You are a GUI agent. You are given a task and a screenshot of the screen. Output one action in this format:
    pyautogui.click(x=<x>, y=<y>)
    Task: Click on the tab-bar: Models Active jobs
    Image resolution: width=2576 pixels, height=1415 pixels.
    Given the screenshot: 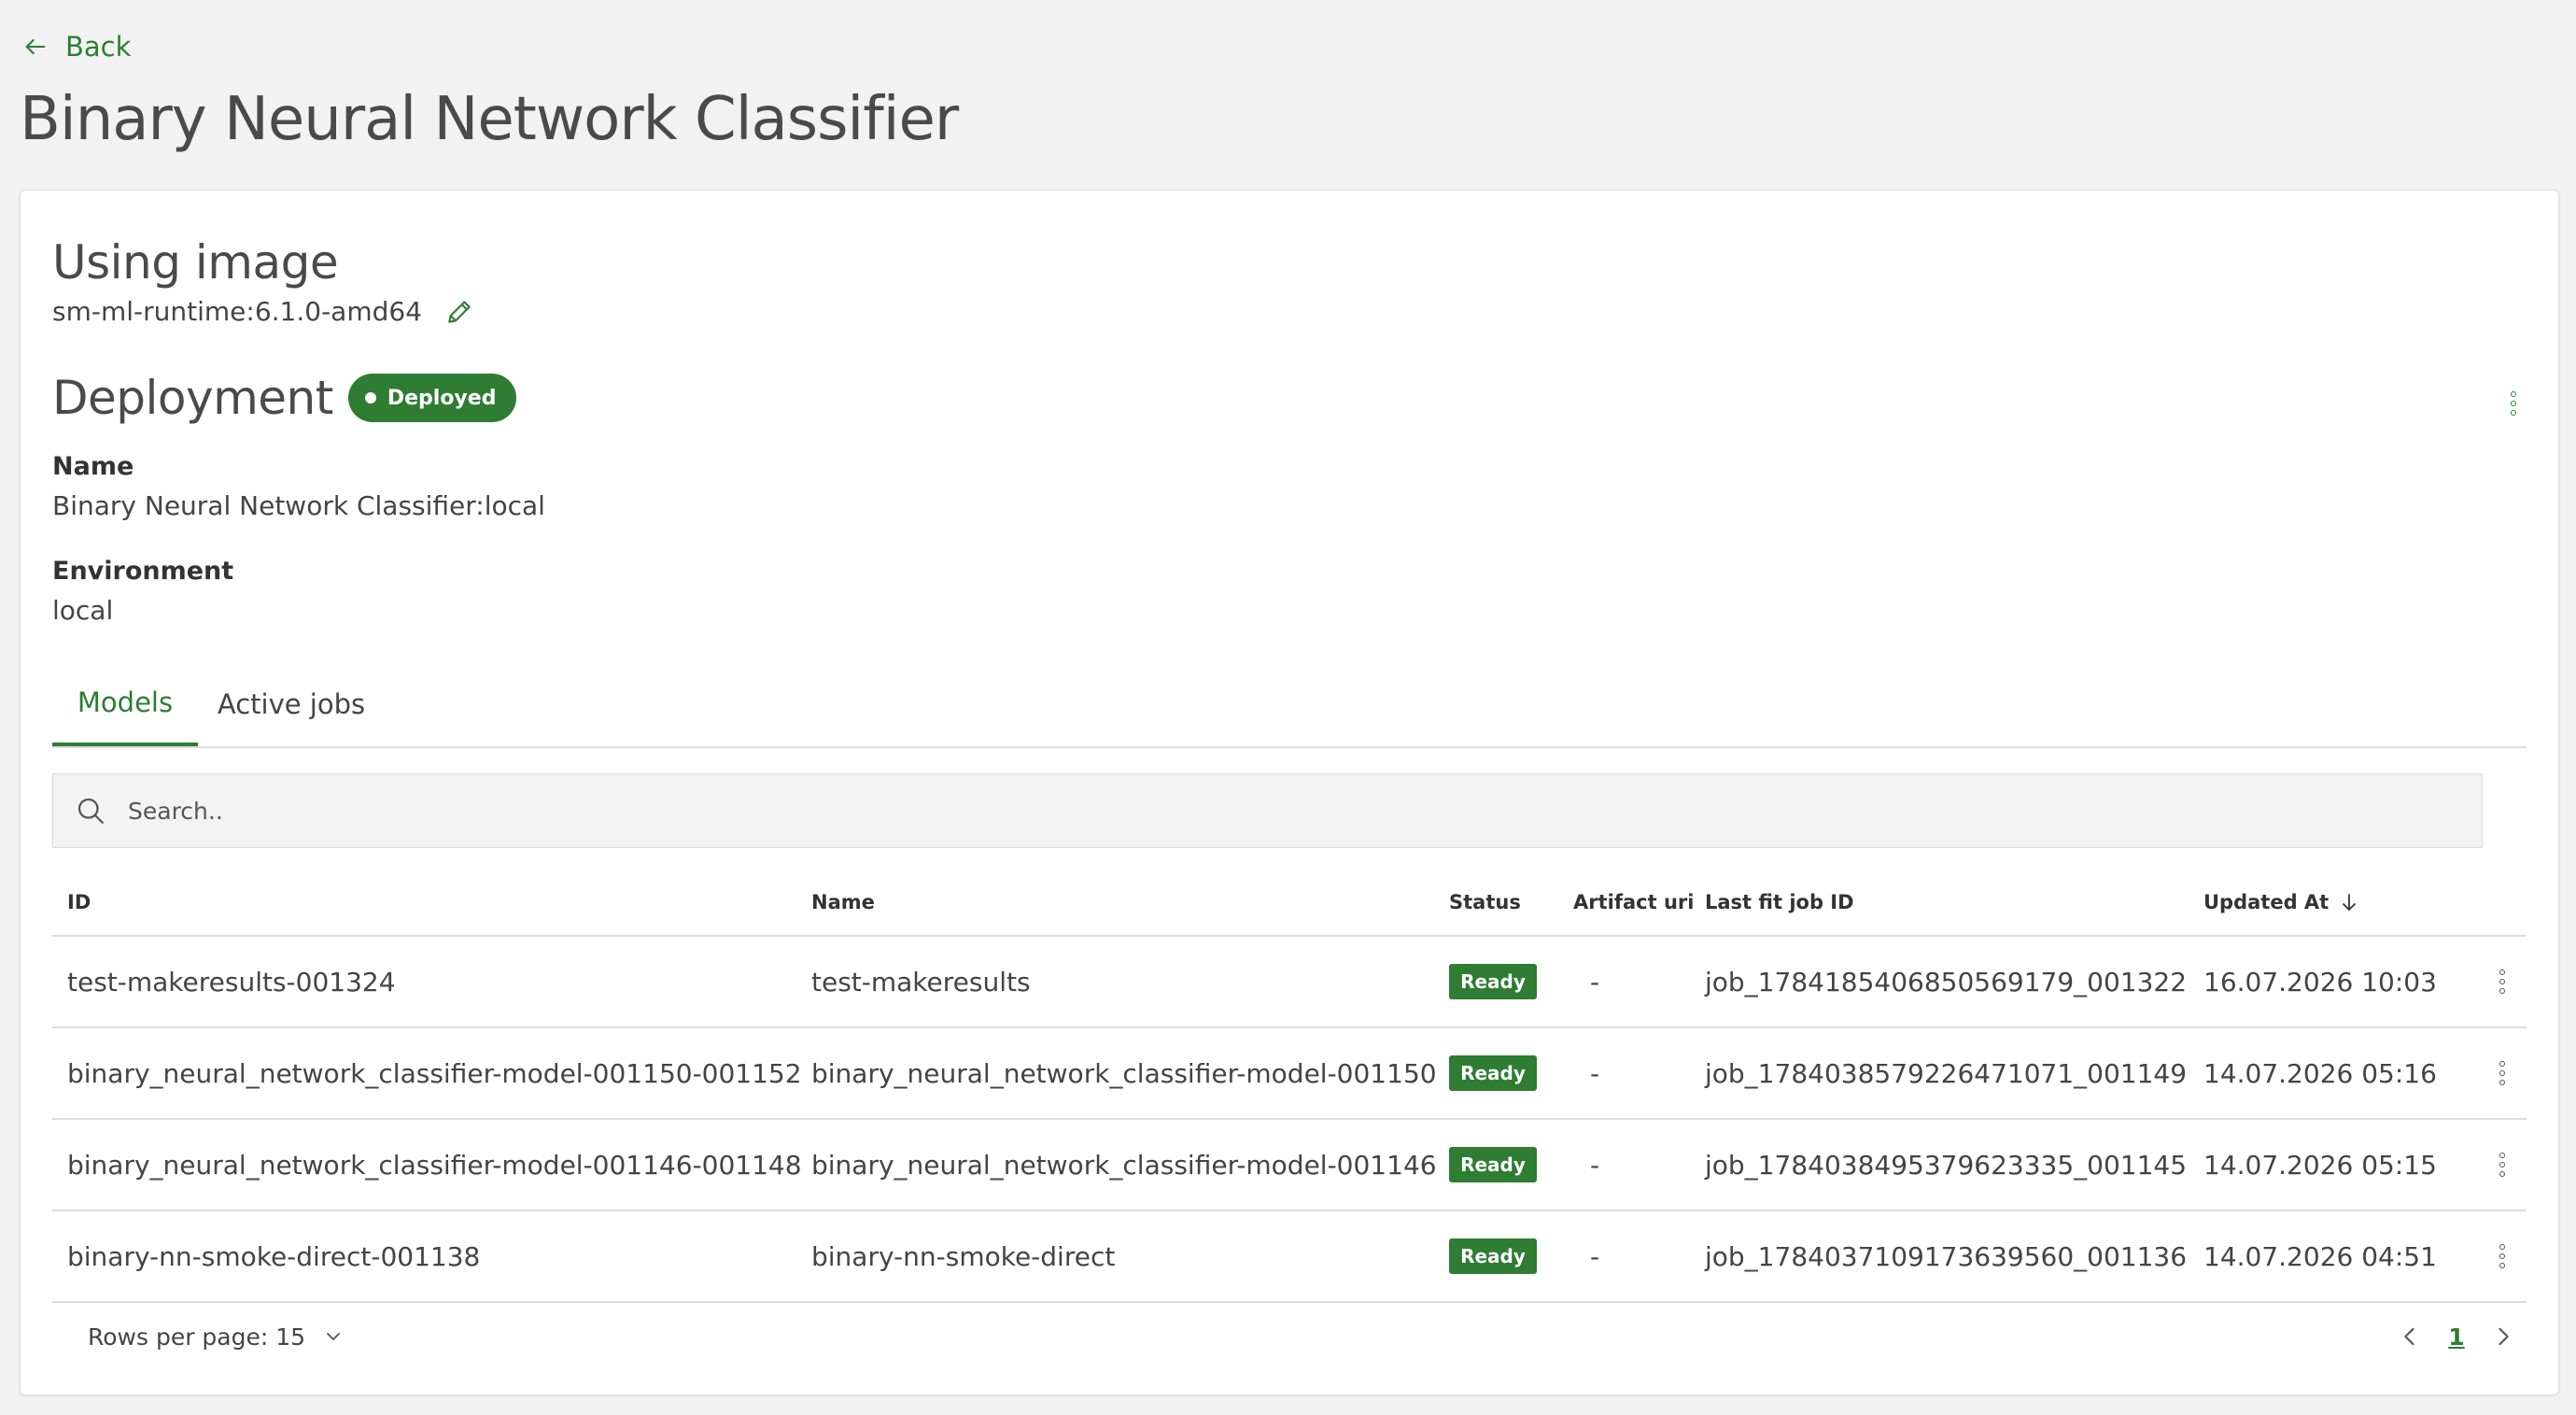 What is the action you would take?
    pyautogui.click(x=1289, y=705)
    